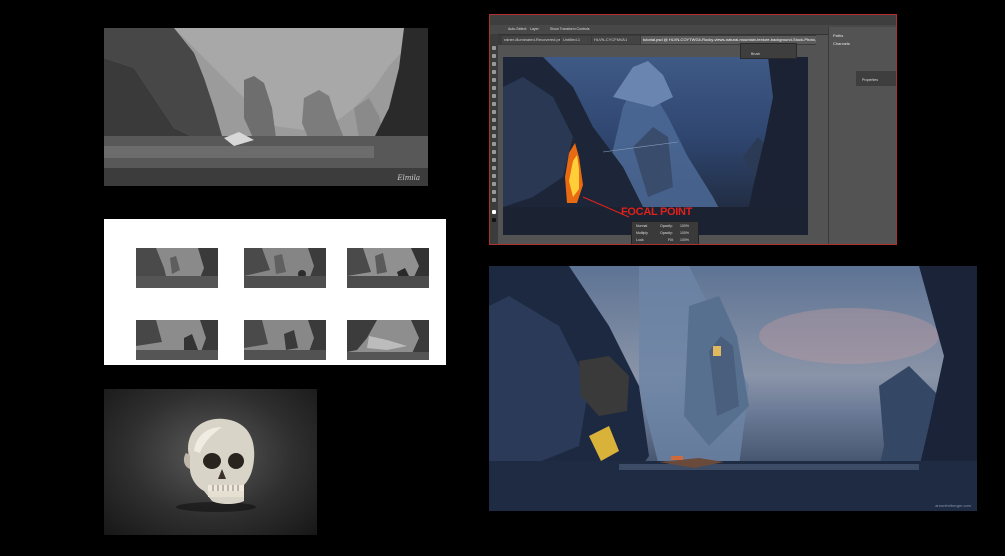 The width and height of the screenshot is (1005, 556). Describe the element at coordinates (870, 80) in the screenshot. I see `properties-label: Properties` at that location.